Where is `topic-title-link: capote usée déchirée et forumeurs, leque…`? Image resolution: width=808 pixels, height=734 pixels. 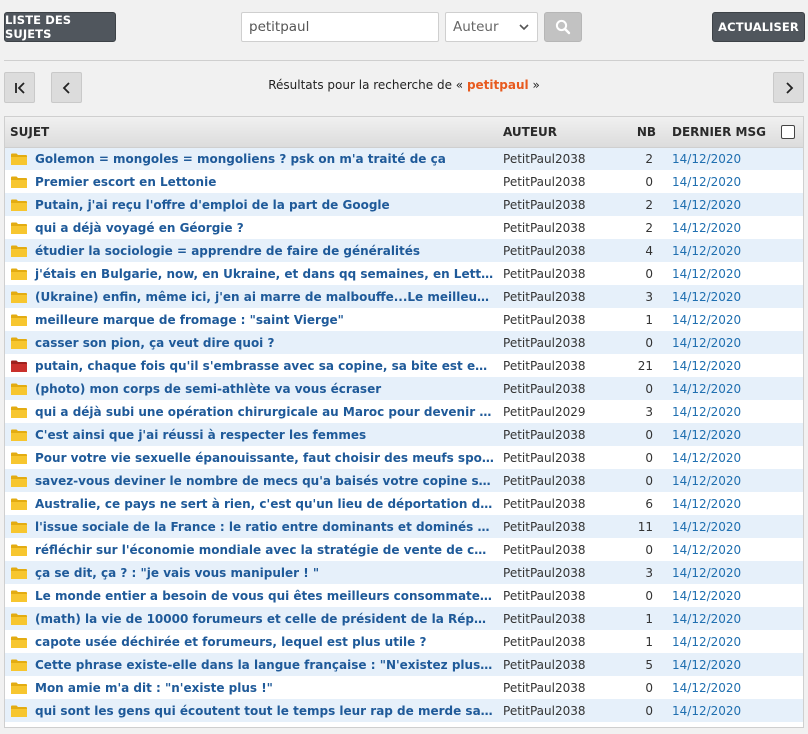
topic-title-link: capote usée déchirée et forumeurs, leque… is located at coordinates (265, 641).